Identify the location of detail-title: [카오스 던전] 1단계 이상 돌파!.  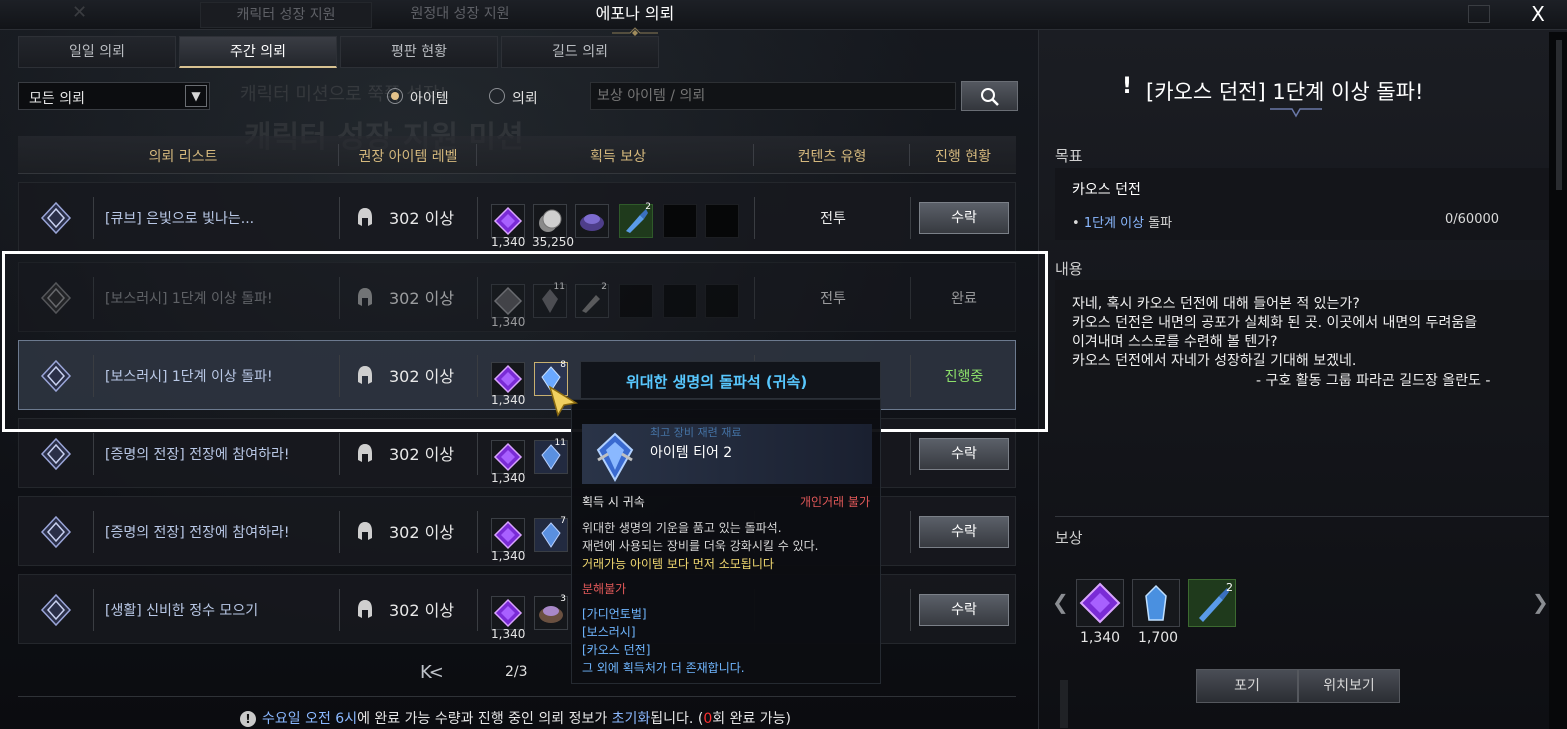
(1285, 92).